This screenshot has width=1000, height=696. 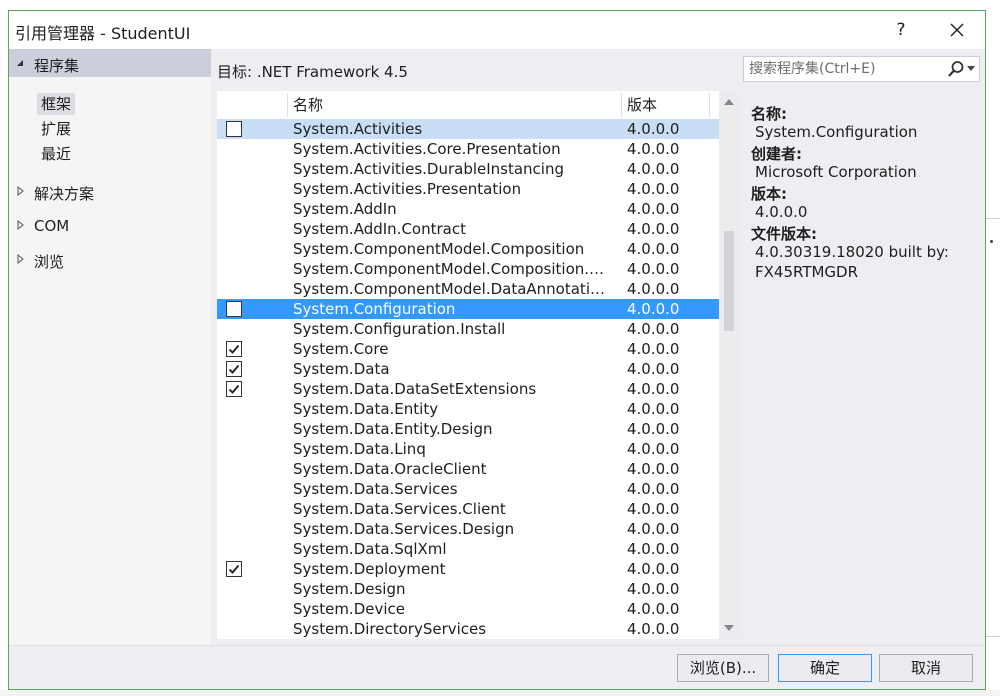 What do you see at coordinates (468, 129) in the screenshot?
I see `list-item: System.Activities 4.0.0.0` at bounding box center [468, 129].